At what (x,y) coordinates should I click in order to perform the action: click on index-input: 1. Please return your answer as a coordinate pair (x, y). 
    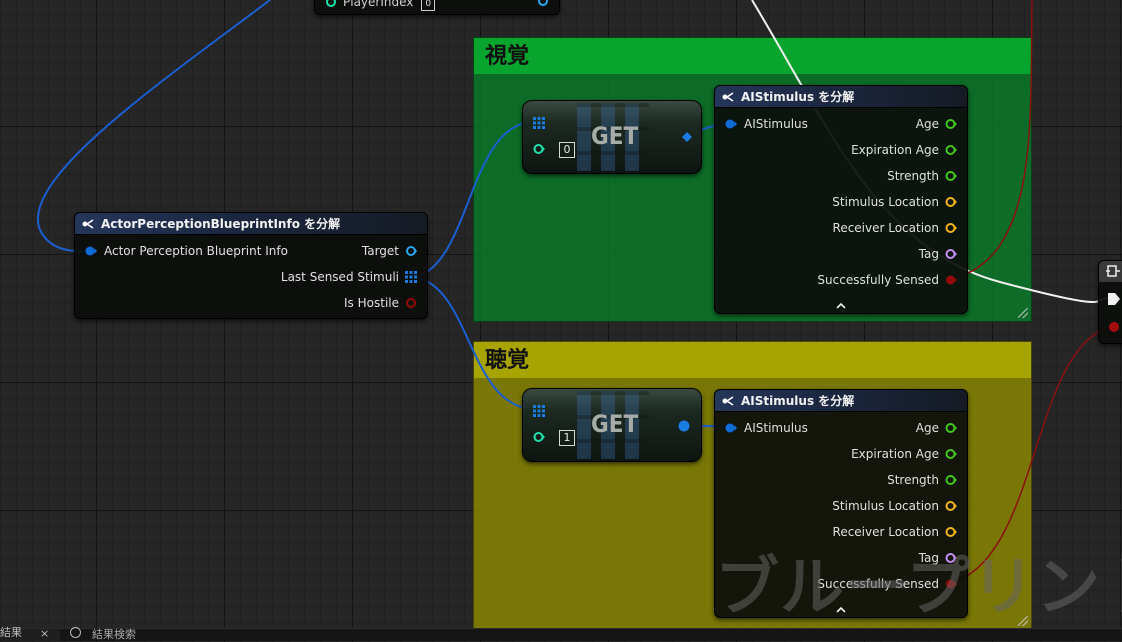
    Looking at the image, I should click on (567, 438).